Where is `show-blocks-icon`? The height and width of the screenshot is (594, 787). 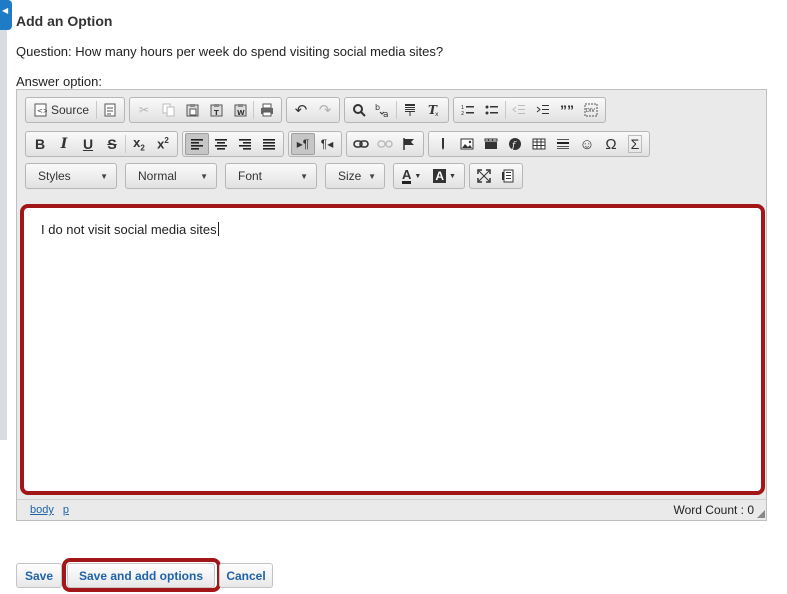
show-blocks-icon is located at coordinates (507, 176).